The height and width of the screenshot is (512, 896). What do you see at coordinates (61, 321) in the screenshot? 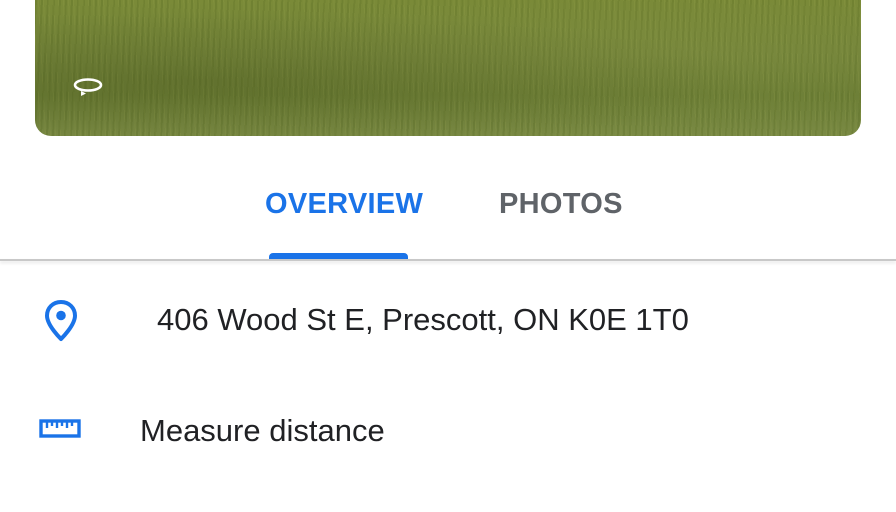
I see `location-pin-icon` at bounding box center [61, 321].